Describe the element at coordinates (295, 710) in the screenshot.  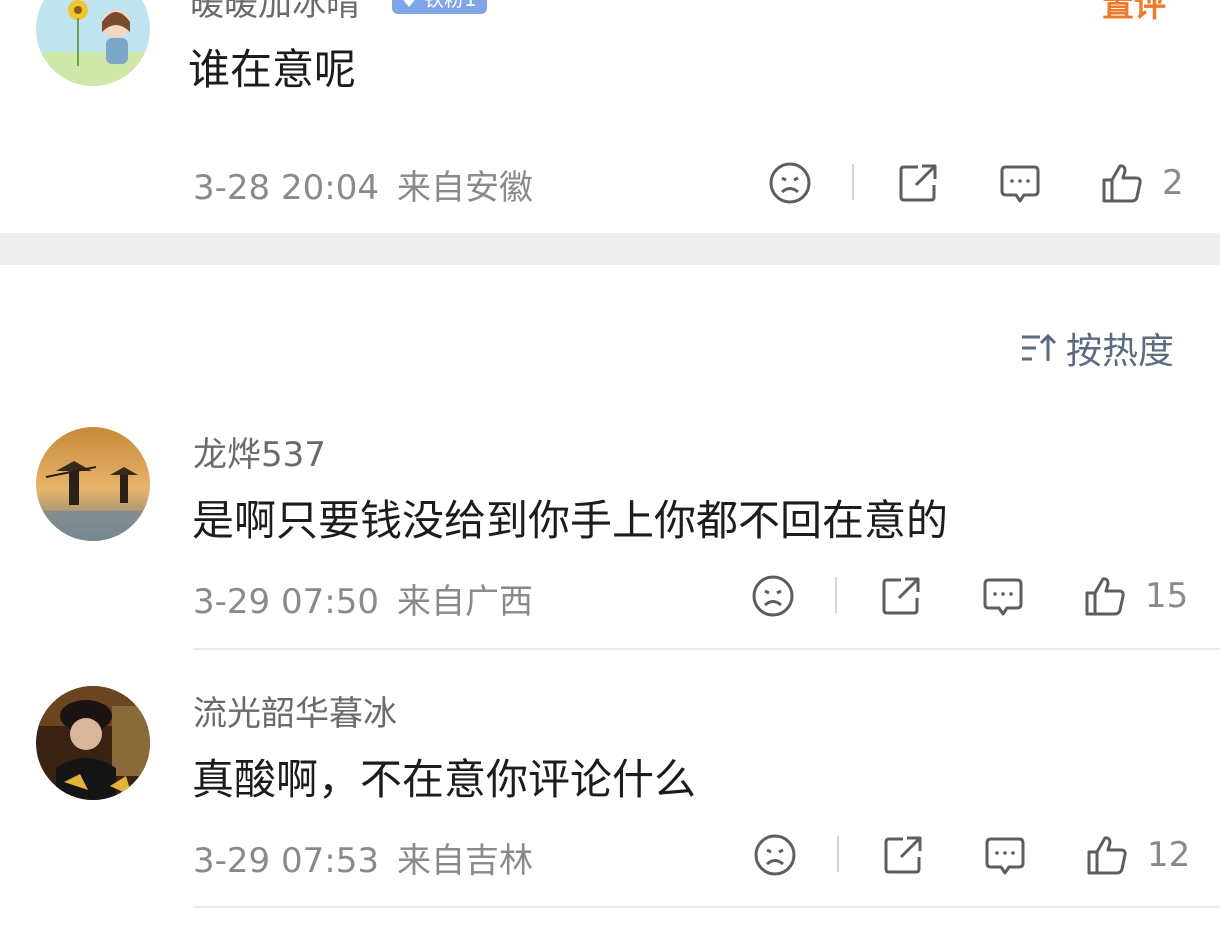
I see `username: 流光韶华暮冰` at that location.